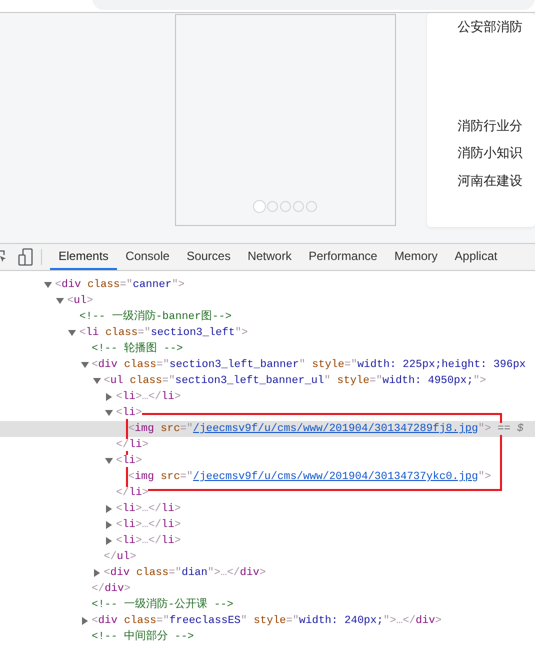 The height and width of the screenshot is (646, 535). Describe the element at coordinates (84, 257) in the screenshot. I see `devtools-tab: Elements` at that location.